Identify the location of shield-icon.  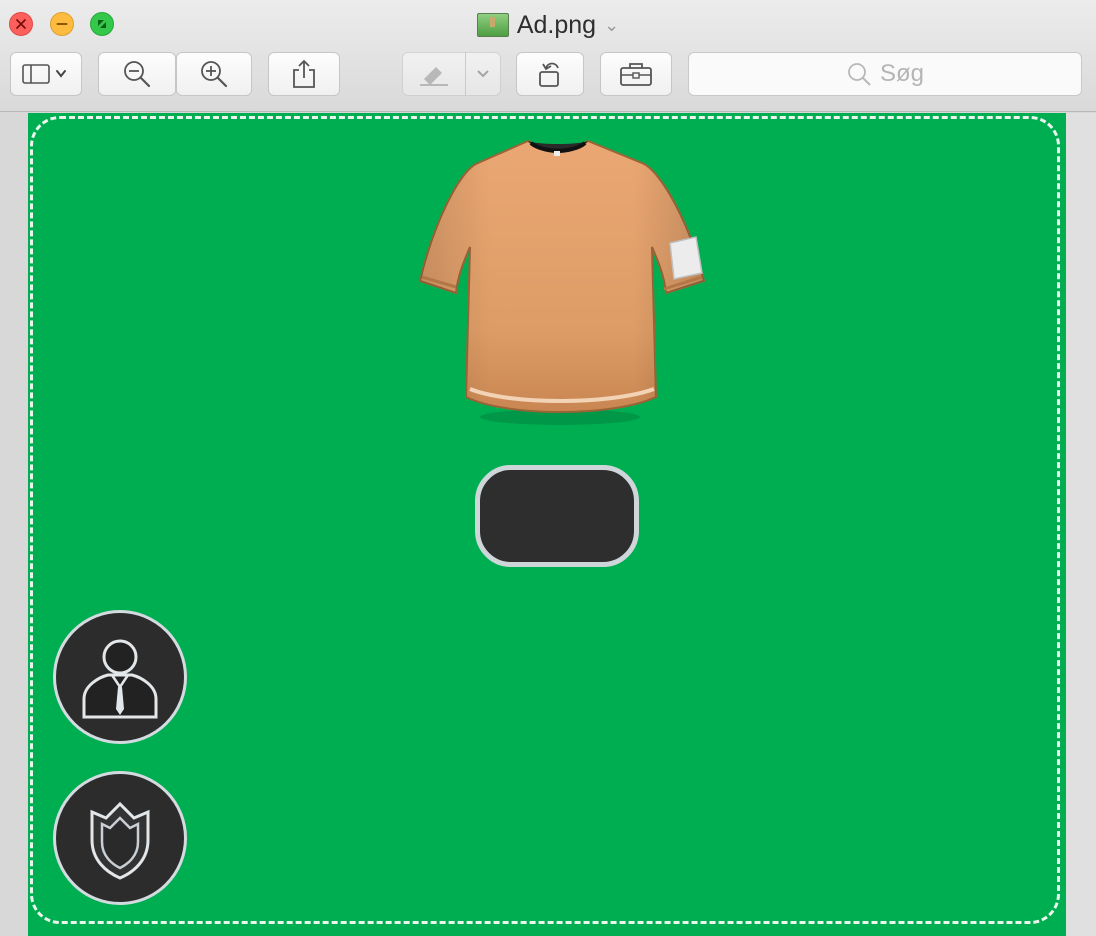
(120, 840).